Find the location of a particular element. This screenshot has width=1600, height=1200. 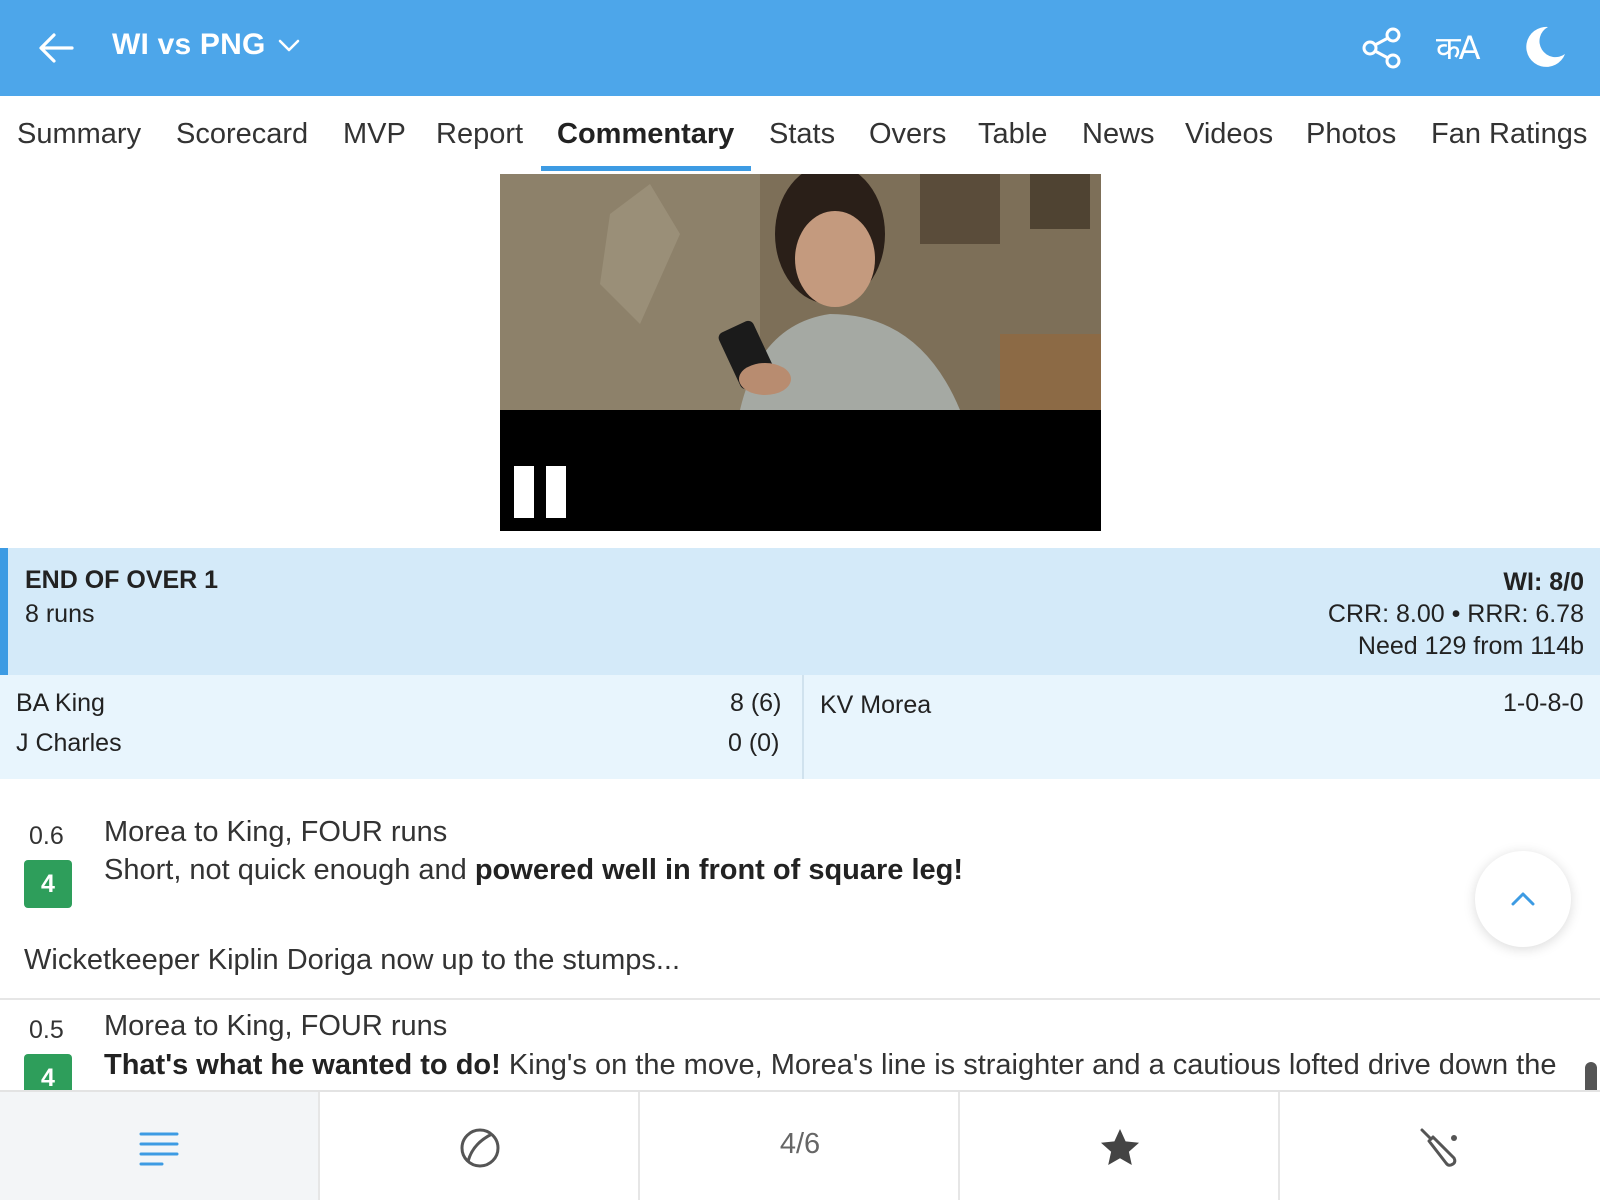

match-title: WI vs PNG is located at coordinates (189, 44).